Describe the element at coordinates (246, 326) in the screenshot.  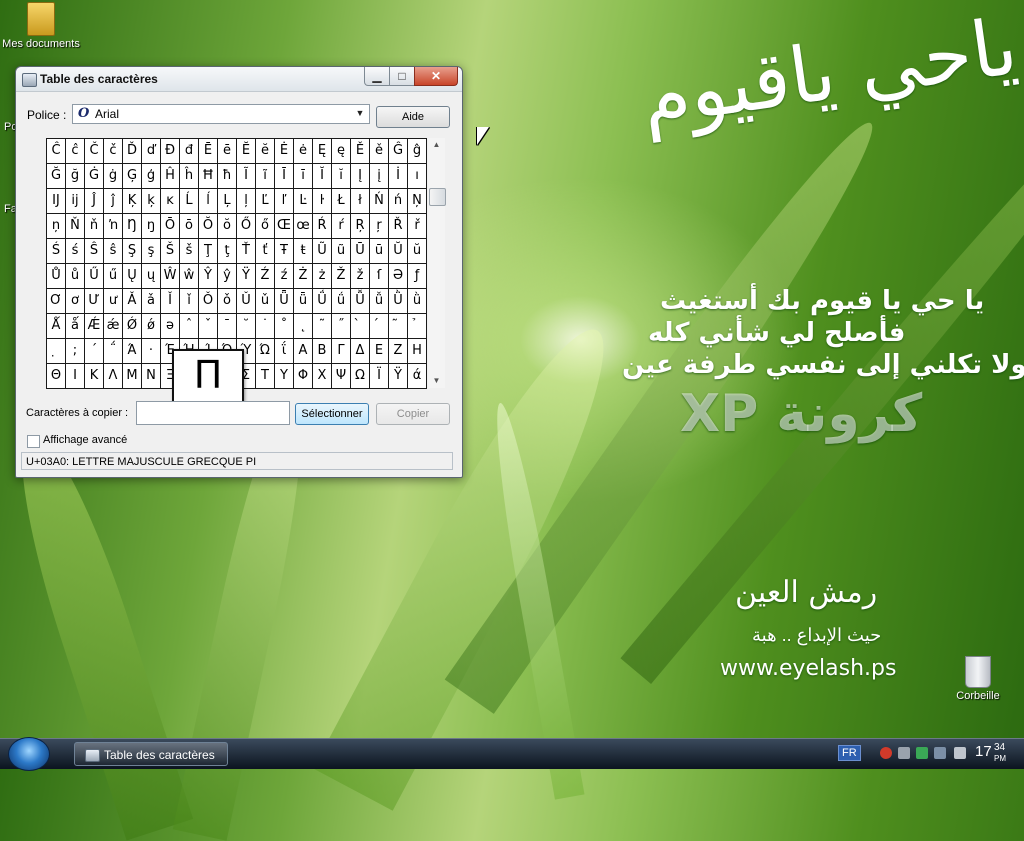
I see `character-cell: ˘` at that location.